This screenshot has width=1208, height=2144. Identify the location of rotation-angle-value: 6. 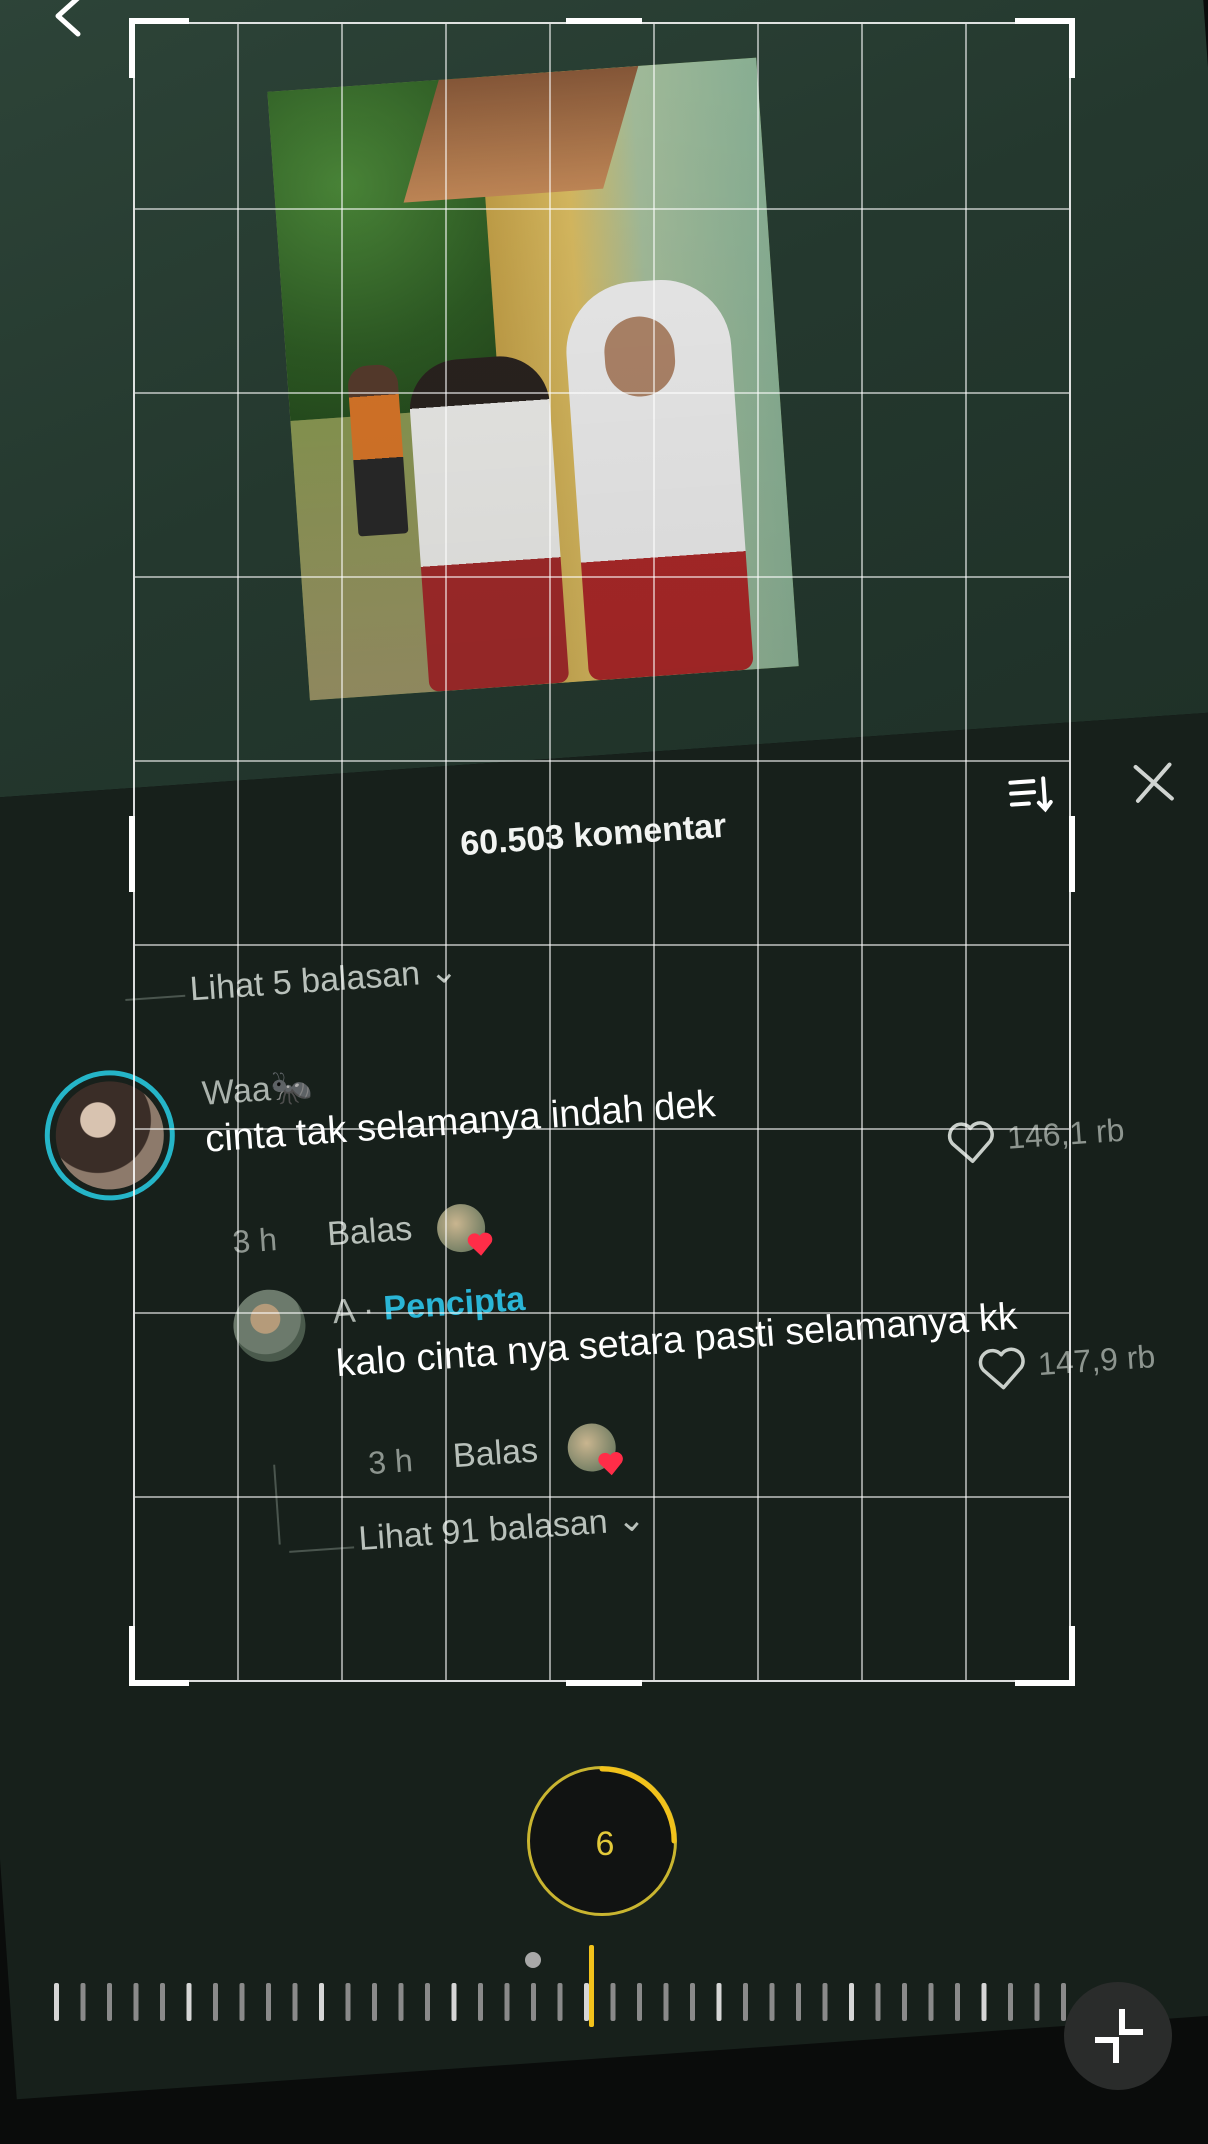
(605, 1844).